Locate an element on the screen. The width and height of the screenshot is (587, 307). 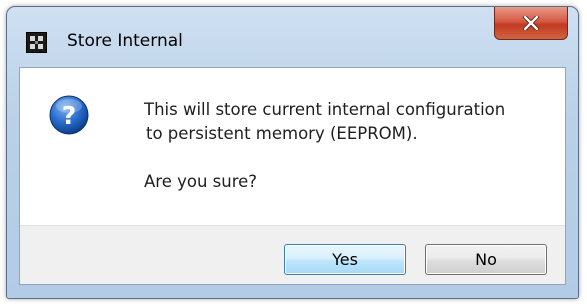
close-button is located at coordinates (531, 23).